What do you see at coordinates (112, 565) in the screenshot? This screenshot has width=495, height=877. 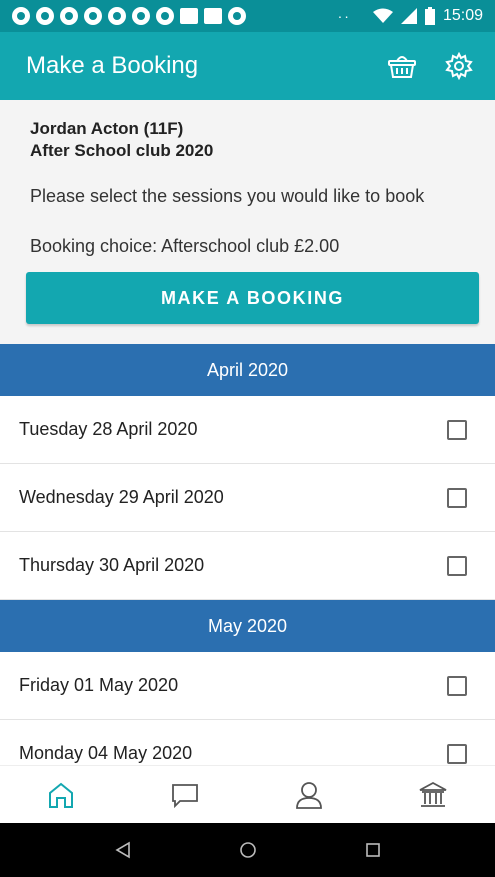 I see `session-date: Thursday 30 April 2020` at bounding box center [112, 565].